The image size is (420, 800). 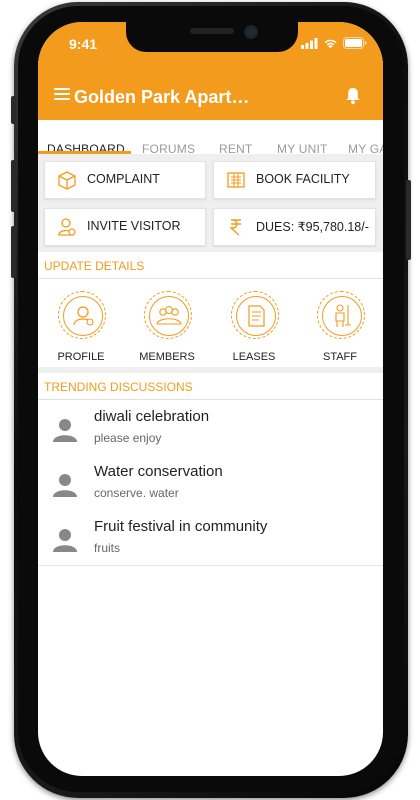 I want to click on front-camera, so click(x=251, y=32).